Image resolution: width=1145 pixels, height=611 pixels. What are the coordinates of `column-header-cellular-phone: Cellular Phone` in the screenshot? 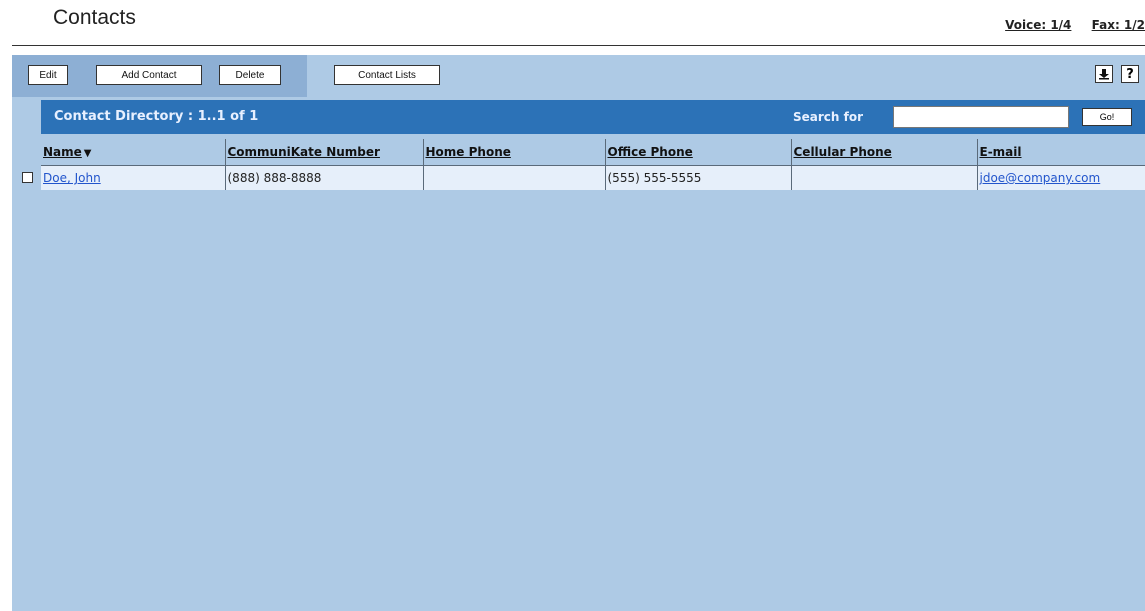 It's located at (884, 152).